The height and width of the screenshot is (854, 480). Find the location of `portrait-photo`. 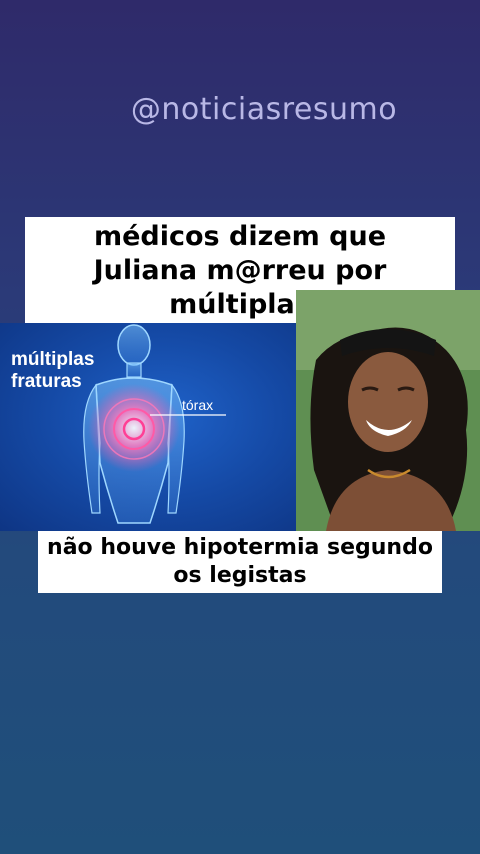

portrait-photo is located at coordinates (388, 410).